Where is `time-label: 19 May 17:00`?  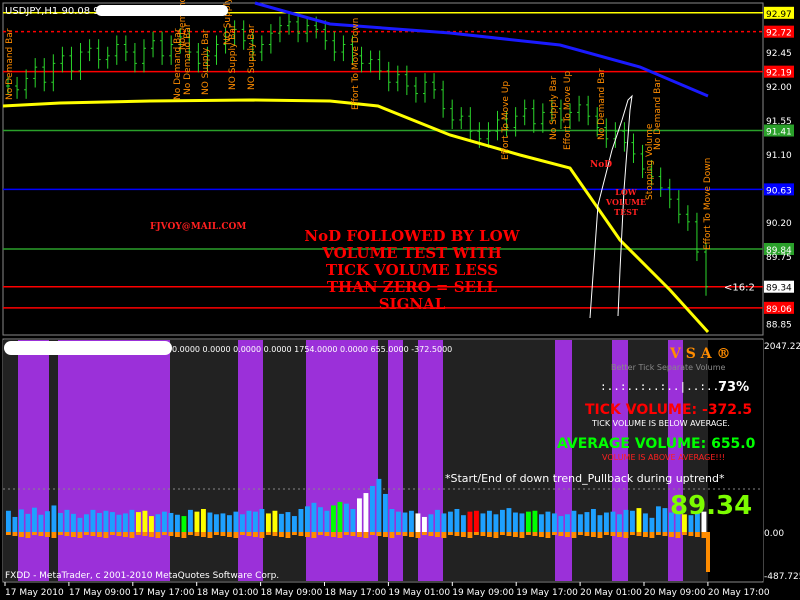 time-label: 19 May 17:00 is located at coordinates (547, 593).